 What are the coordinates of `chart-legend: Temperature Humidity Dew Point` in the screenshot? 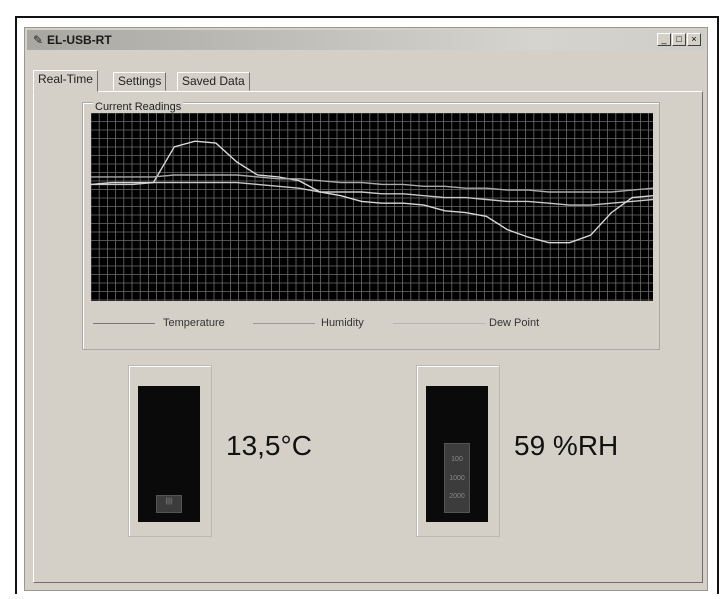 It's located at (373, 324).